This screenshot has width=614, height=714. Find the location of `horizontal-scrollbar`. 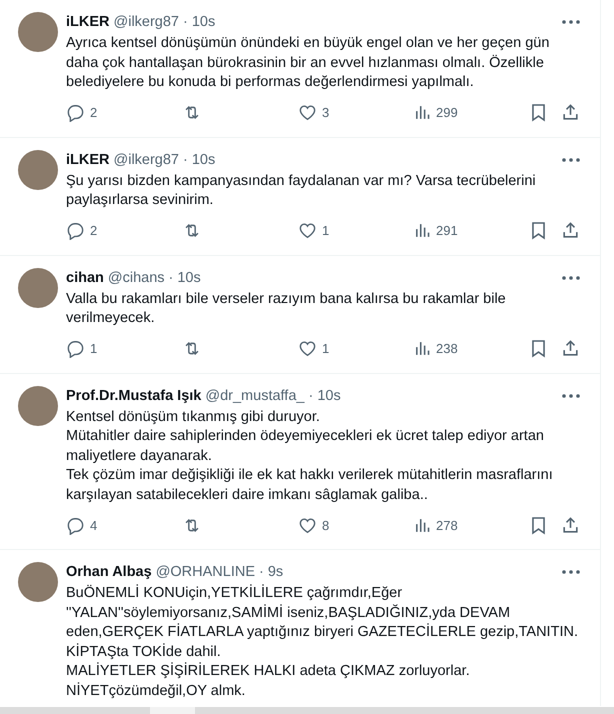

horizontal-scrollbar is located at coordinates (307, 710).